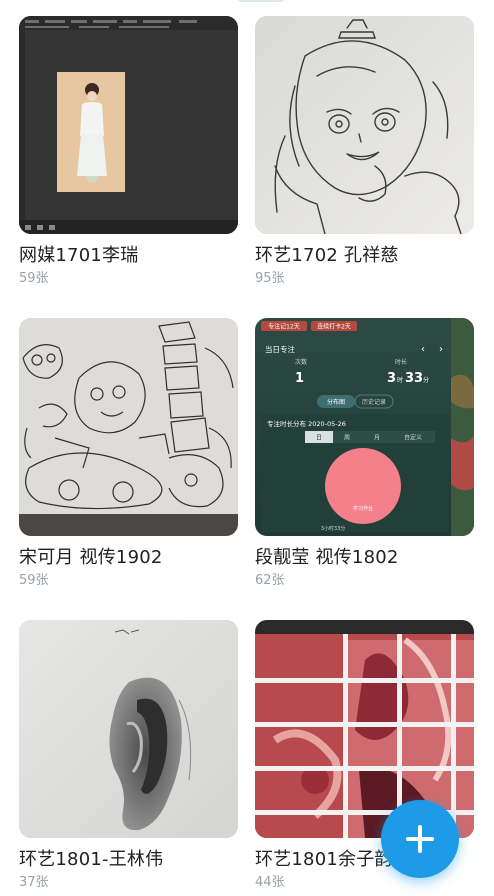 Image resolution: width=494 pixels, height=896 pixels. I want to click on tab-distribution: 分布图, so click(336, 402).